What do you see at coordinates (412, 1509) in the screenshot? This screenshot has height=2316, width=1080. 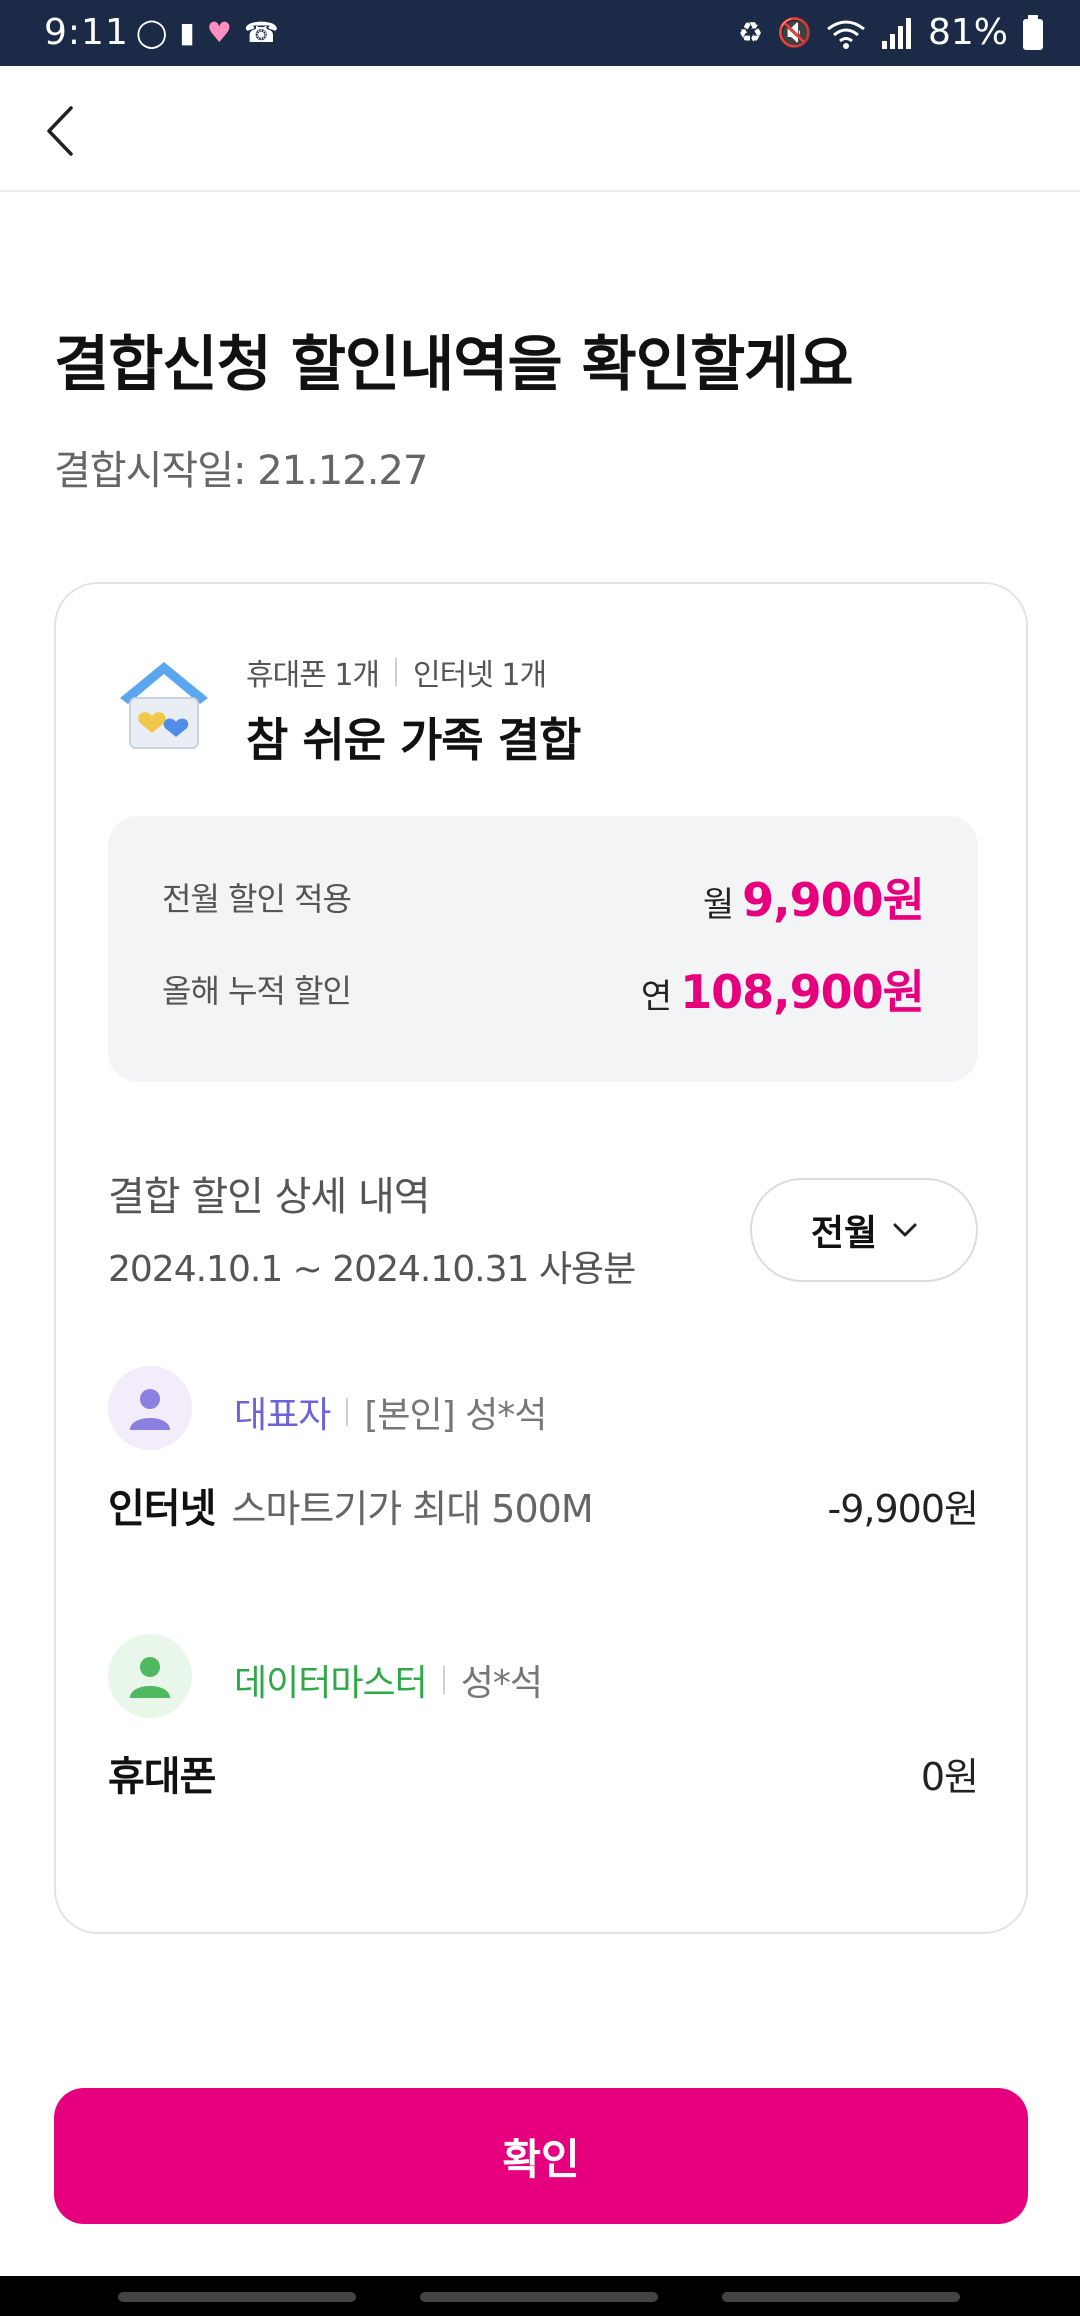 I see `service-plan: 스마트기가 최대 500M` at bounding box center [412, 1509].